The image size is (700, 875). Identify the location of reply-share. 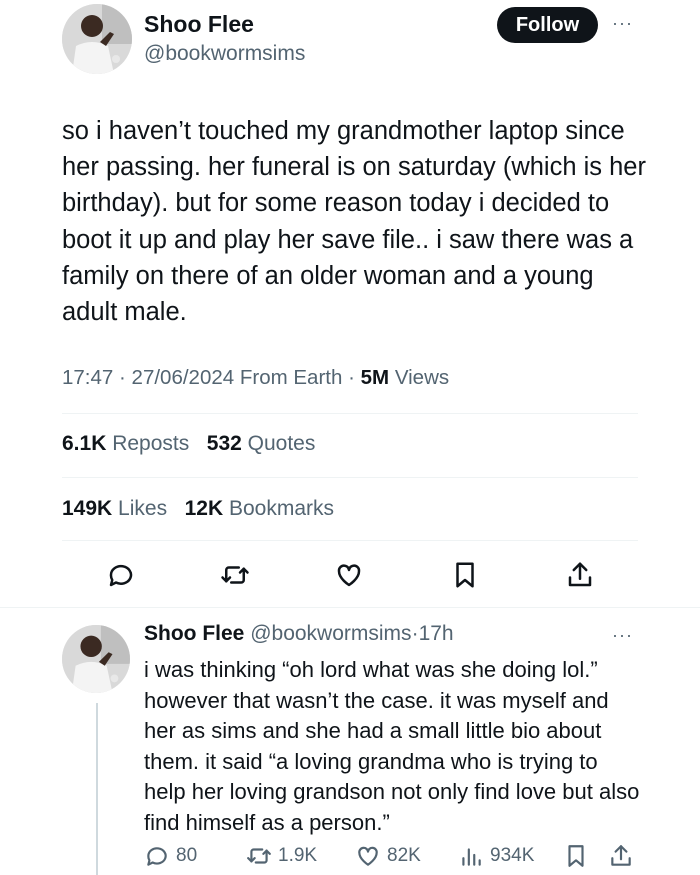
(621, 856).